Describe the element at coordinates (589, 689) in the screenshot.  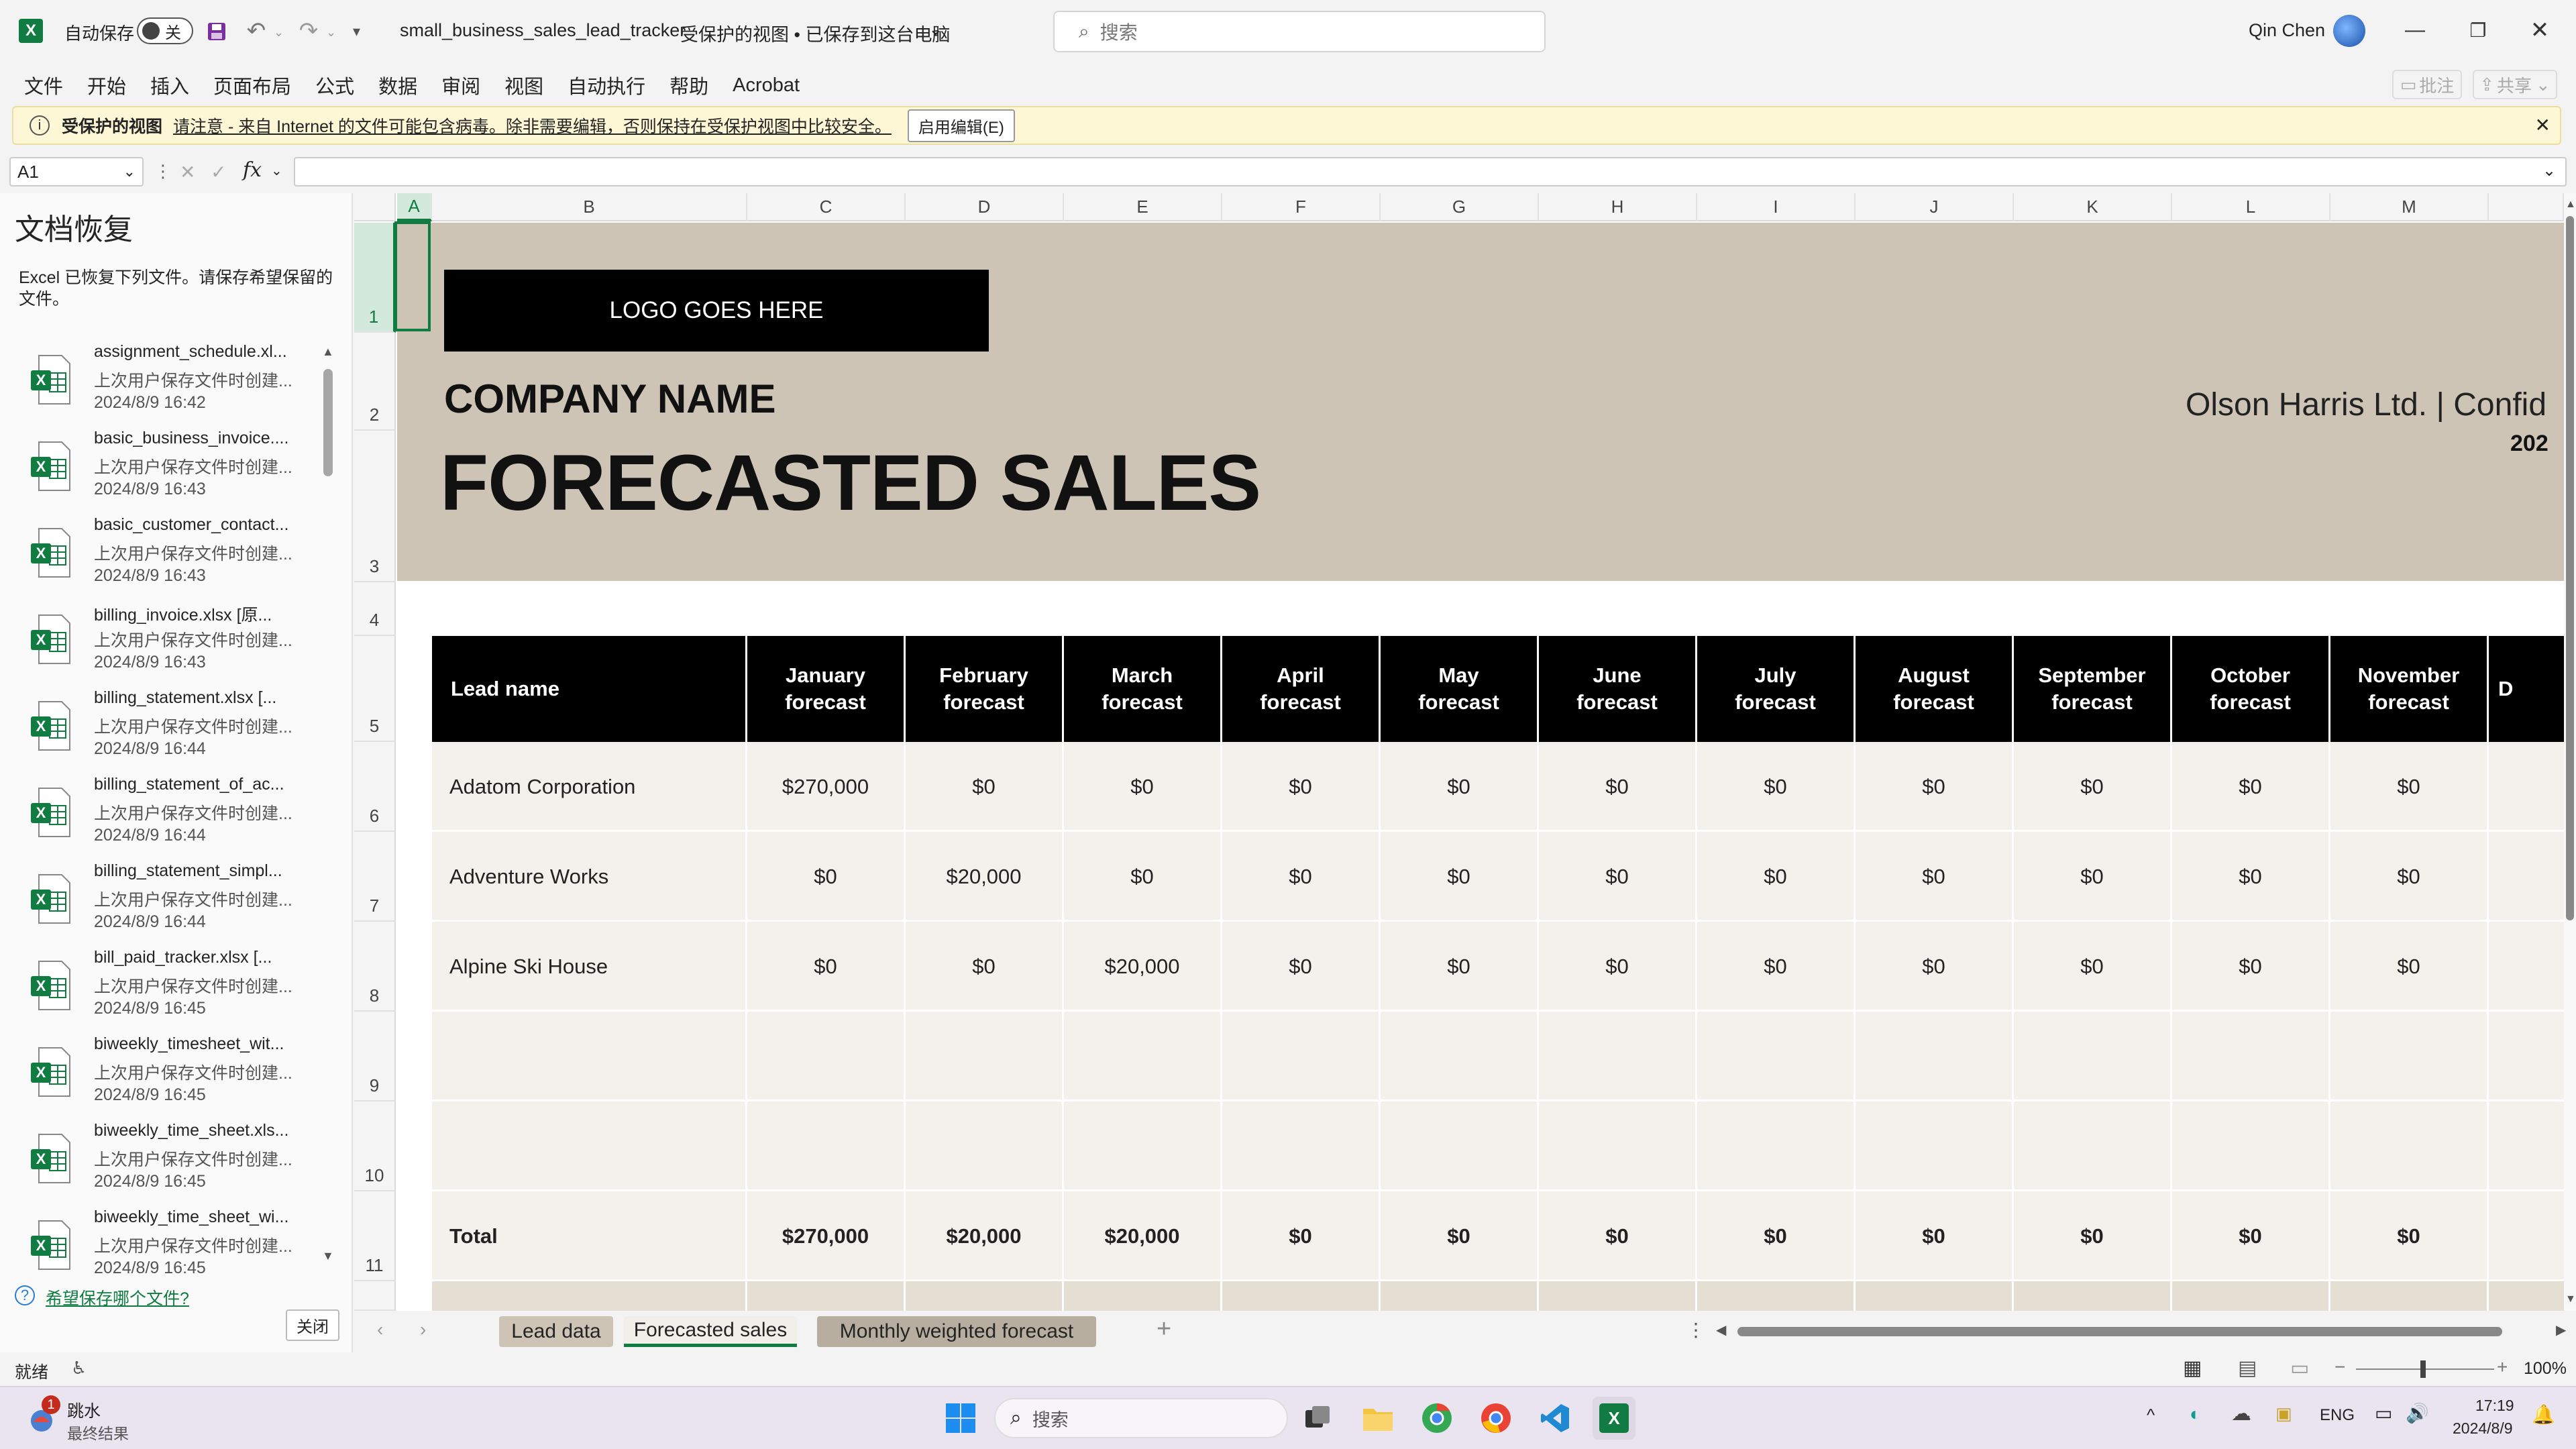
I see `header-lead-name: Lead name` at that location.